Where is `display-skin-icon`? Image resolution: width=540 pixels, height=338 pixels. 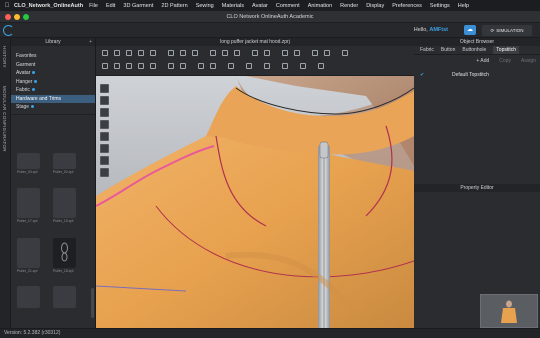
display-skin-icon is located at coordinates (104, 160).